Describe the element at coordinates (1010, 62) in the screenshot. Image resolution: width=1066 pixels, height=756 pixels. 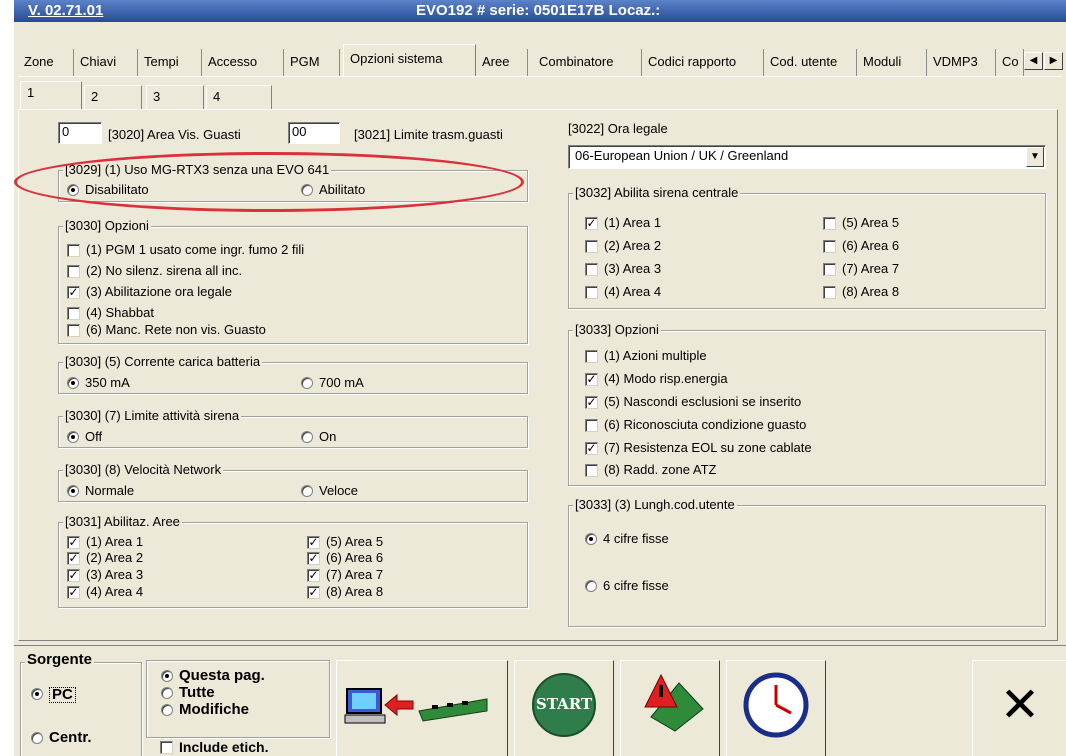
I see `tab-co: Co` at that location.